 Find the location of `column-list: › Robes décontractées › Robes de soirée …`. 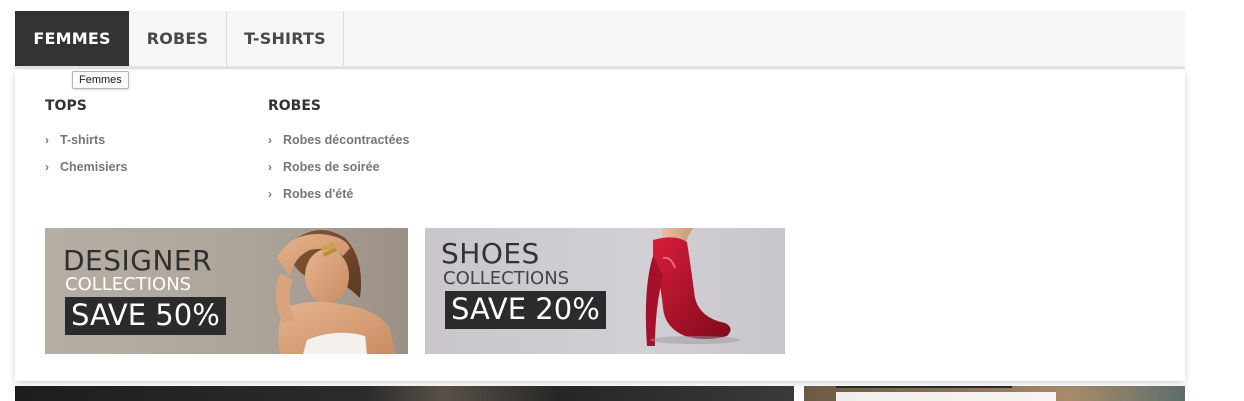

column-list: › Robes décontractées › Robes de soirée … is located at coordinates (338, 167).